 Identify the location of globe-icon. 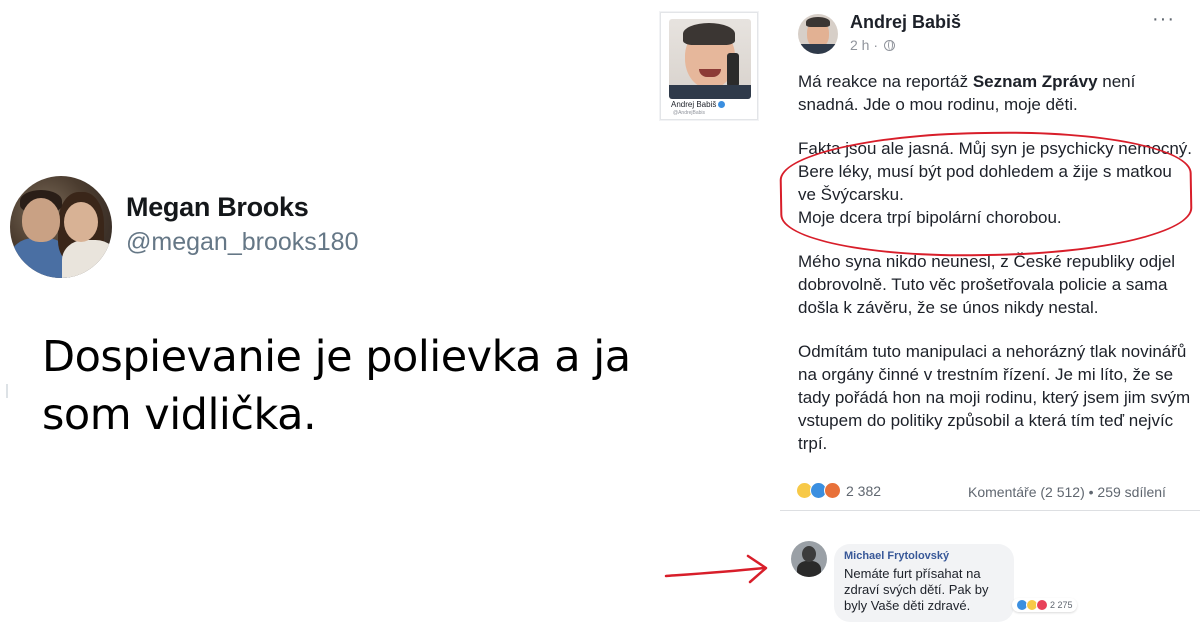
(889, 45).